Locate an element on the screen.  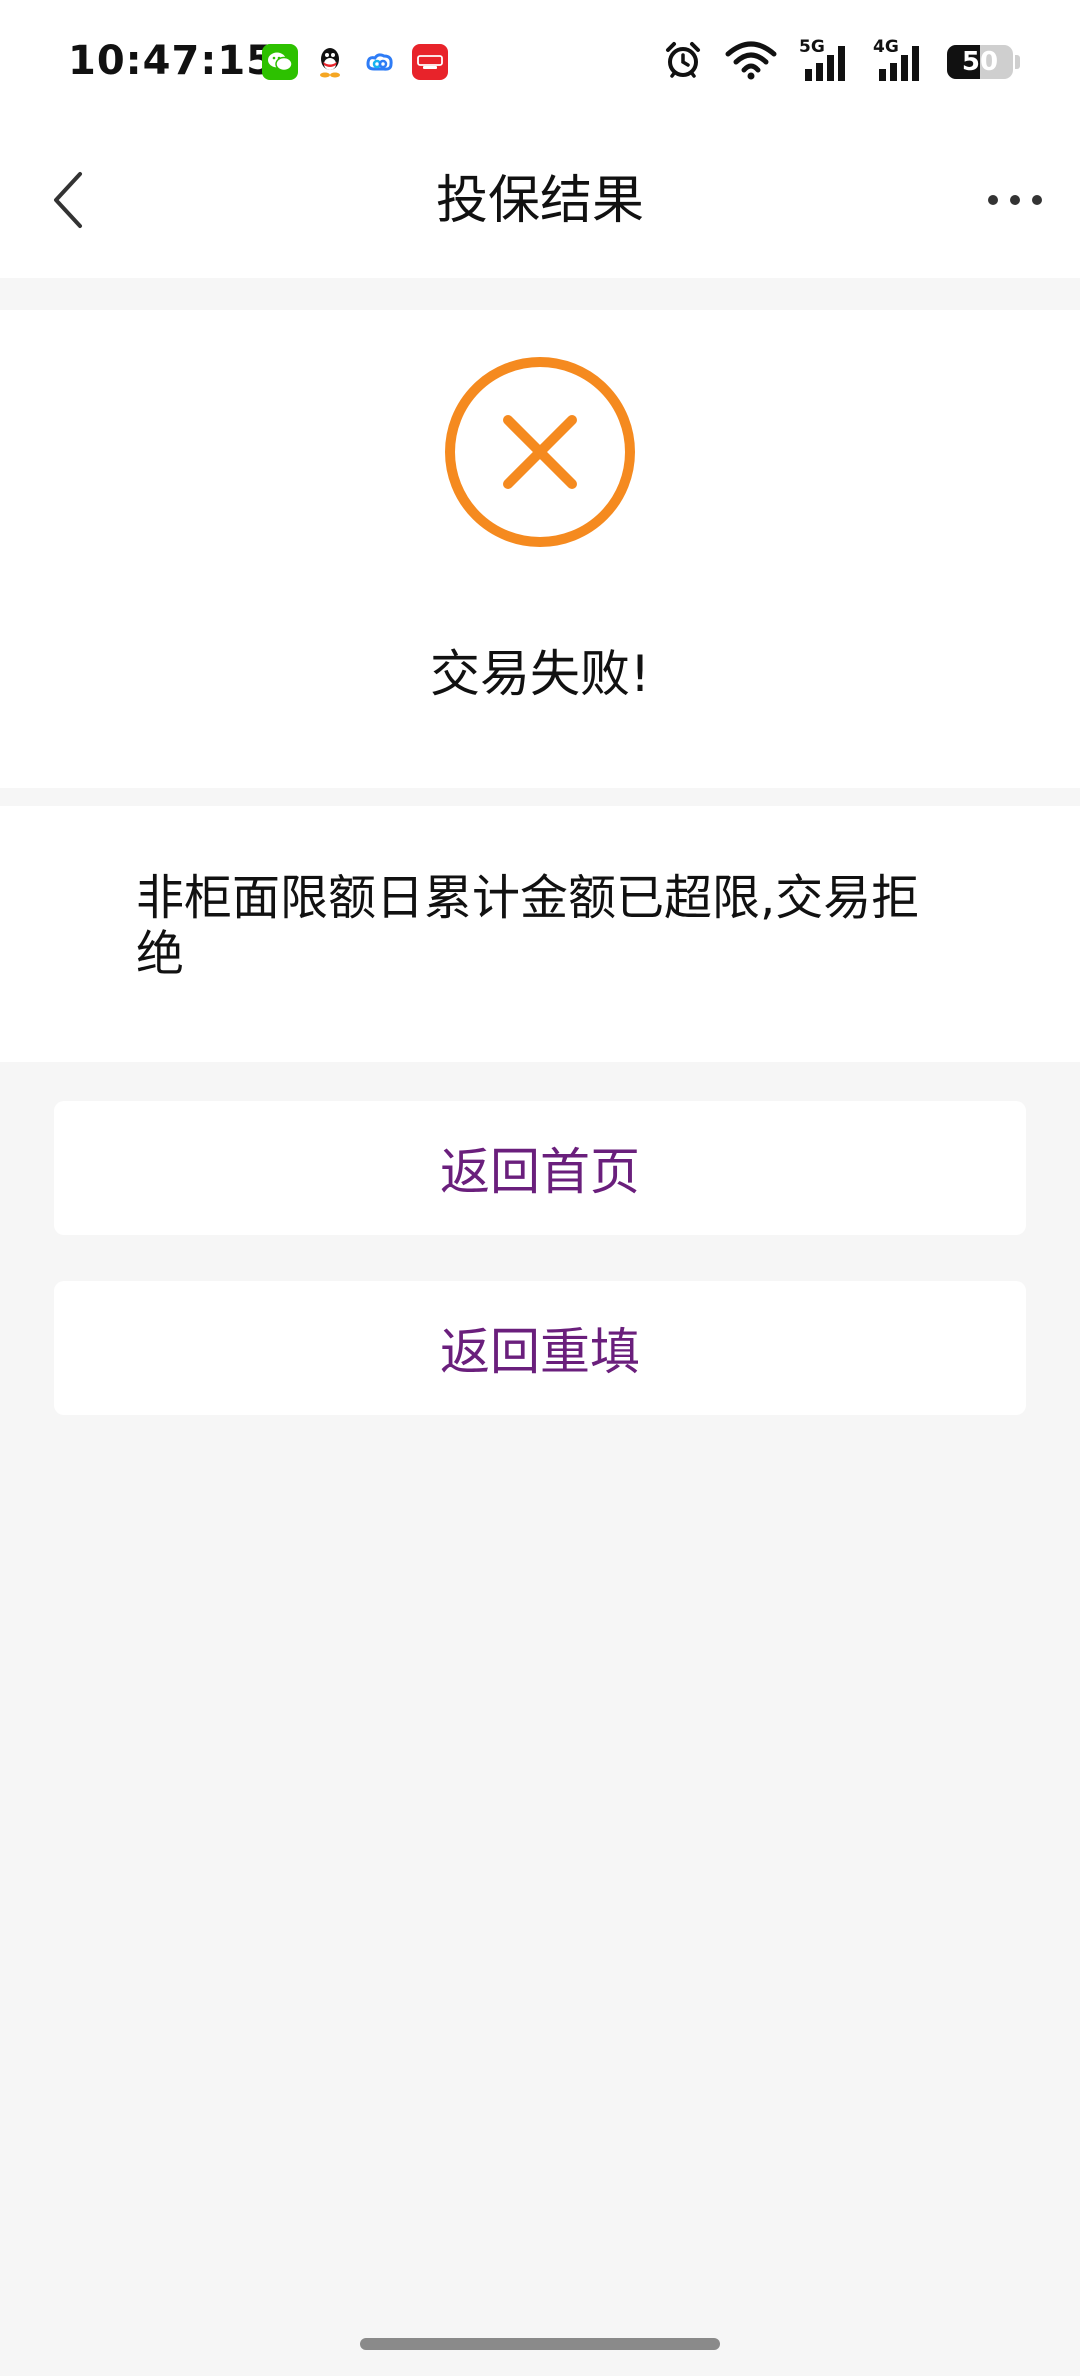
yunshanfu-icon is located at coordinates (430, 62).